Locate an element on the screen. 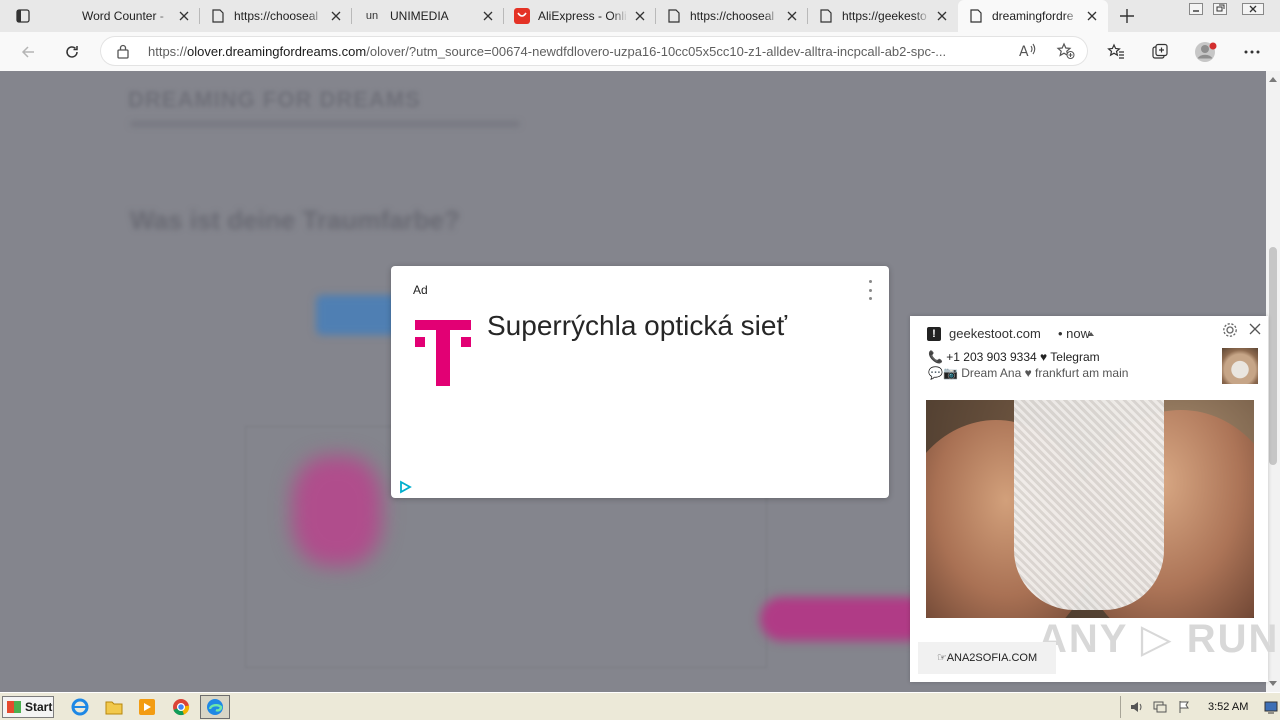  vertical-scrollbar is located at coordinates (1273, 381).